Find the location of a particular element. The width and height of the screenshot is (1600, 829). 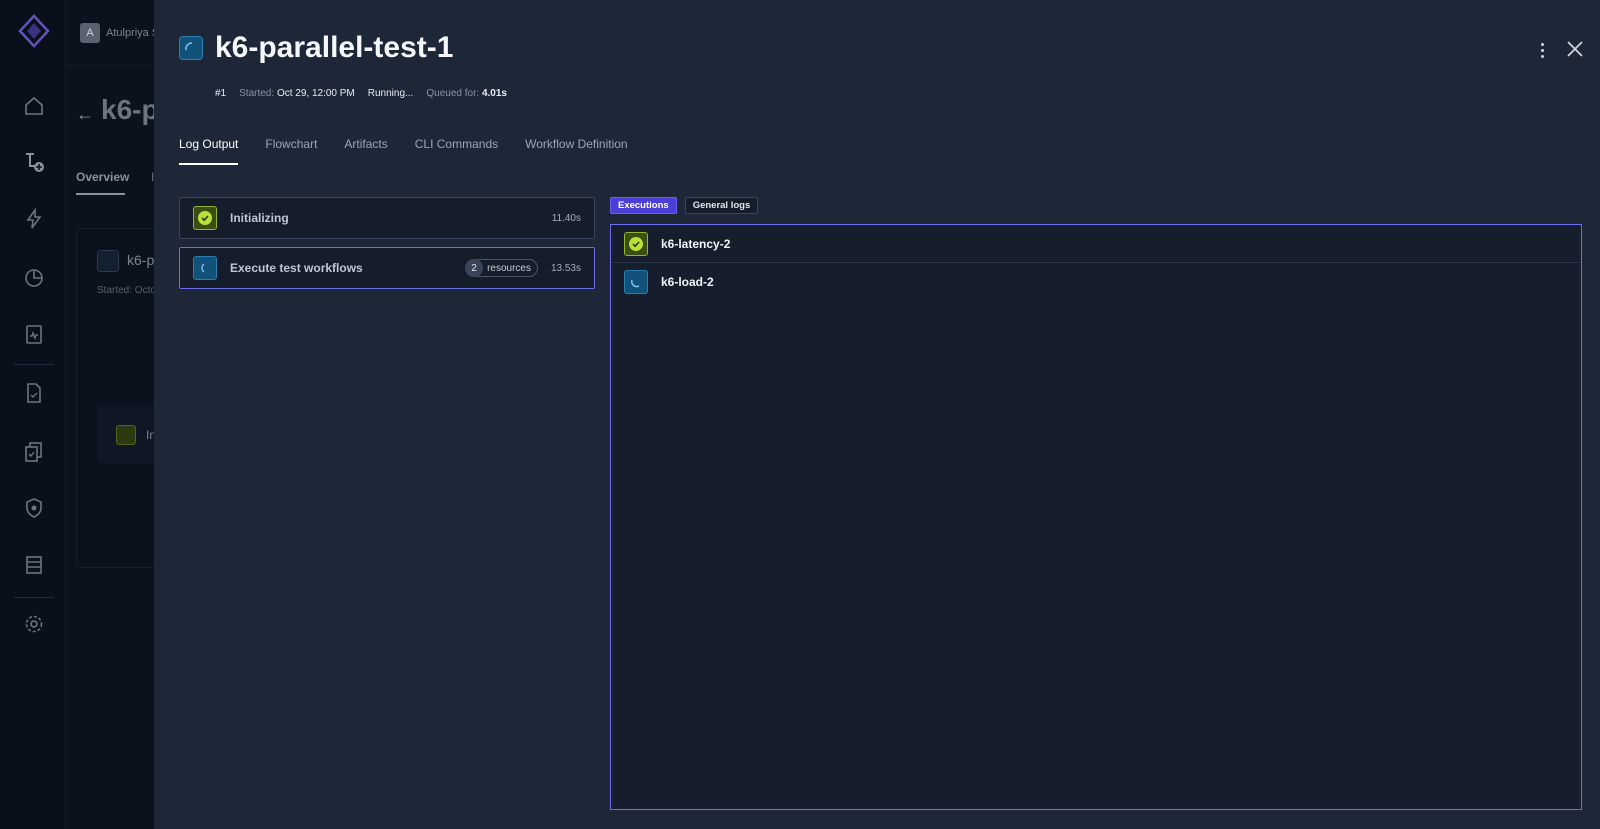

started-value: Oct 29, 12:00 PM is located at coordinates (315, 93).